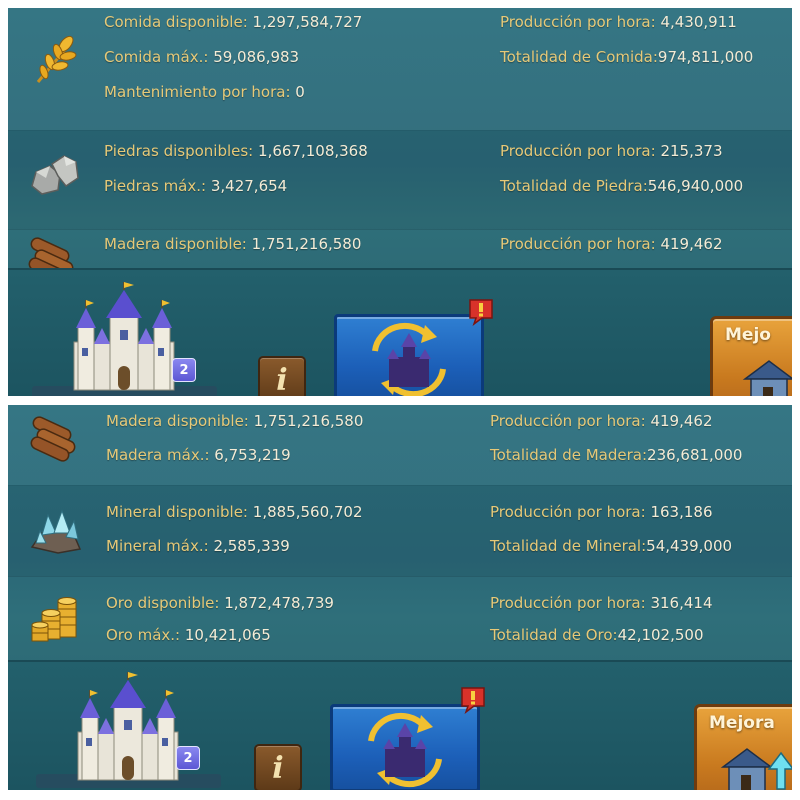 Image resolution: width=800 pixels, height=800 pixels. I want to click on stat-value: 6,753,219, so click(252, 455).